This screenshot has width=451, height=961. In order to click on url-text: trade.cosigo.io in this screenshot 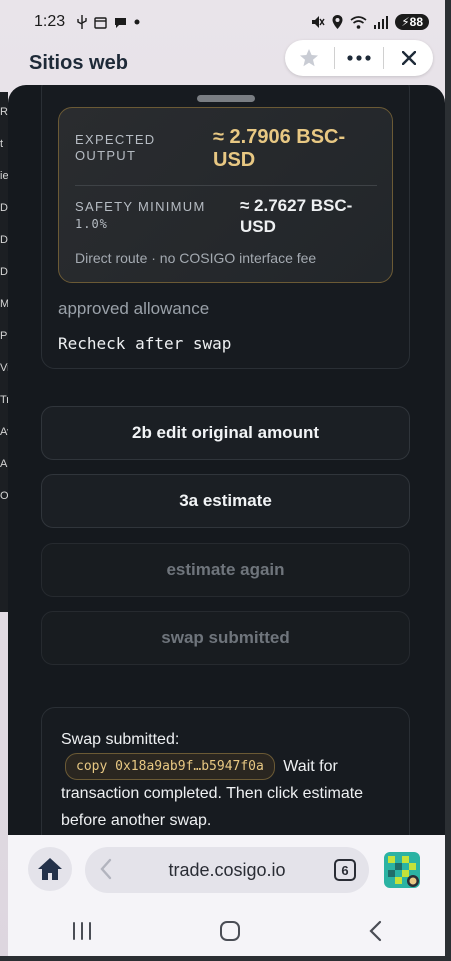, I will do `click(227, 870)`.